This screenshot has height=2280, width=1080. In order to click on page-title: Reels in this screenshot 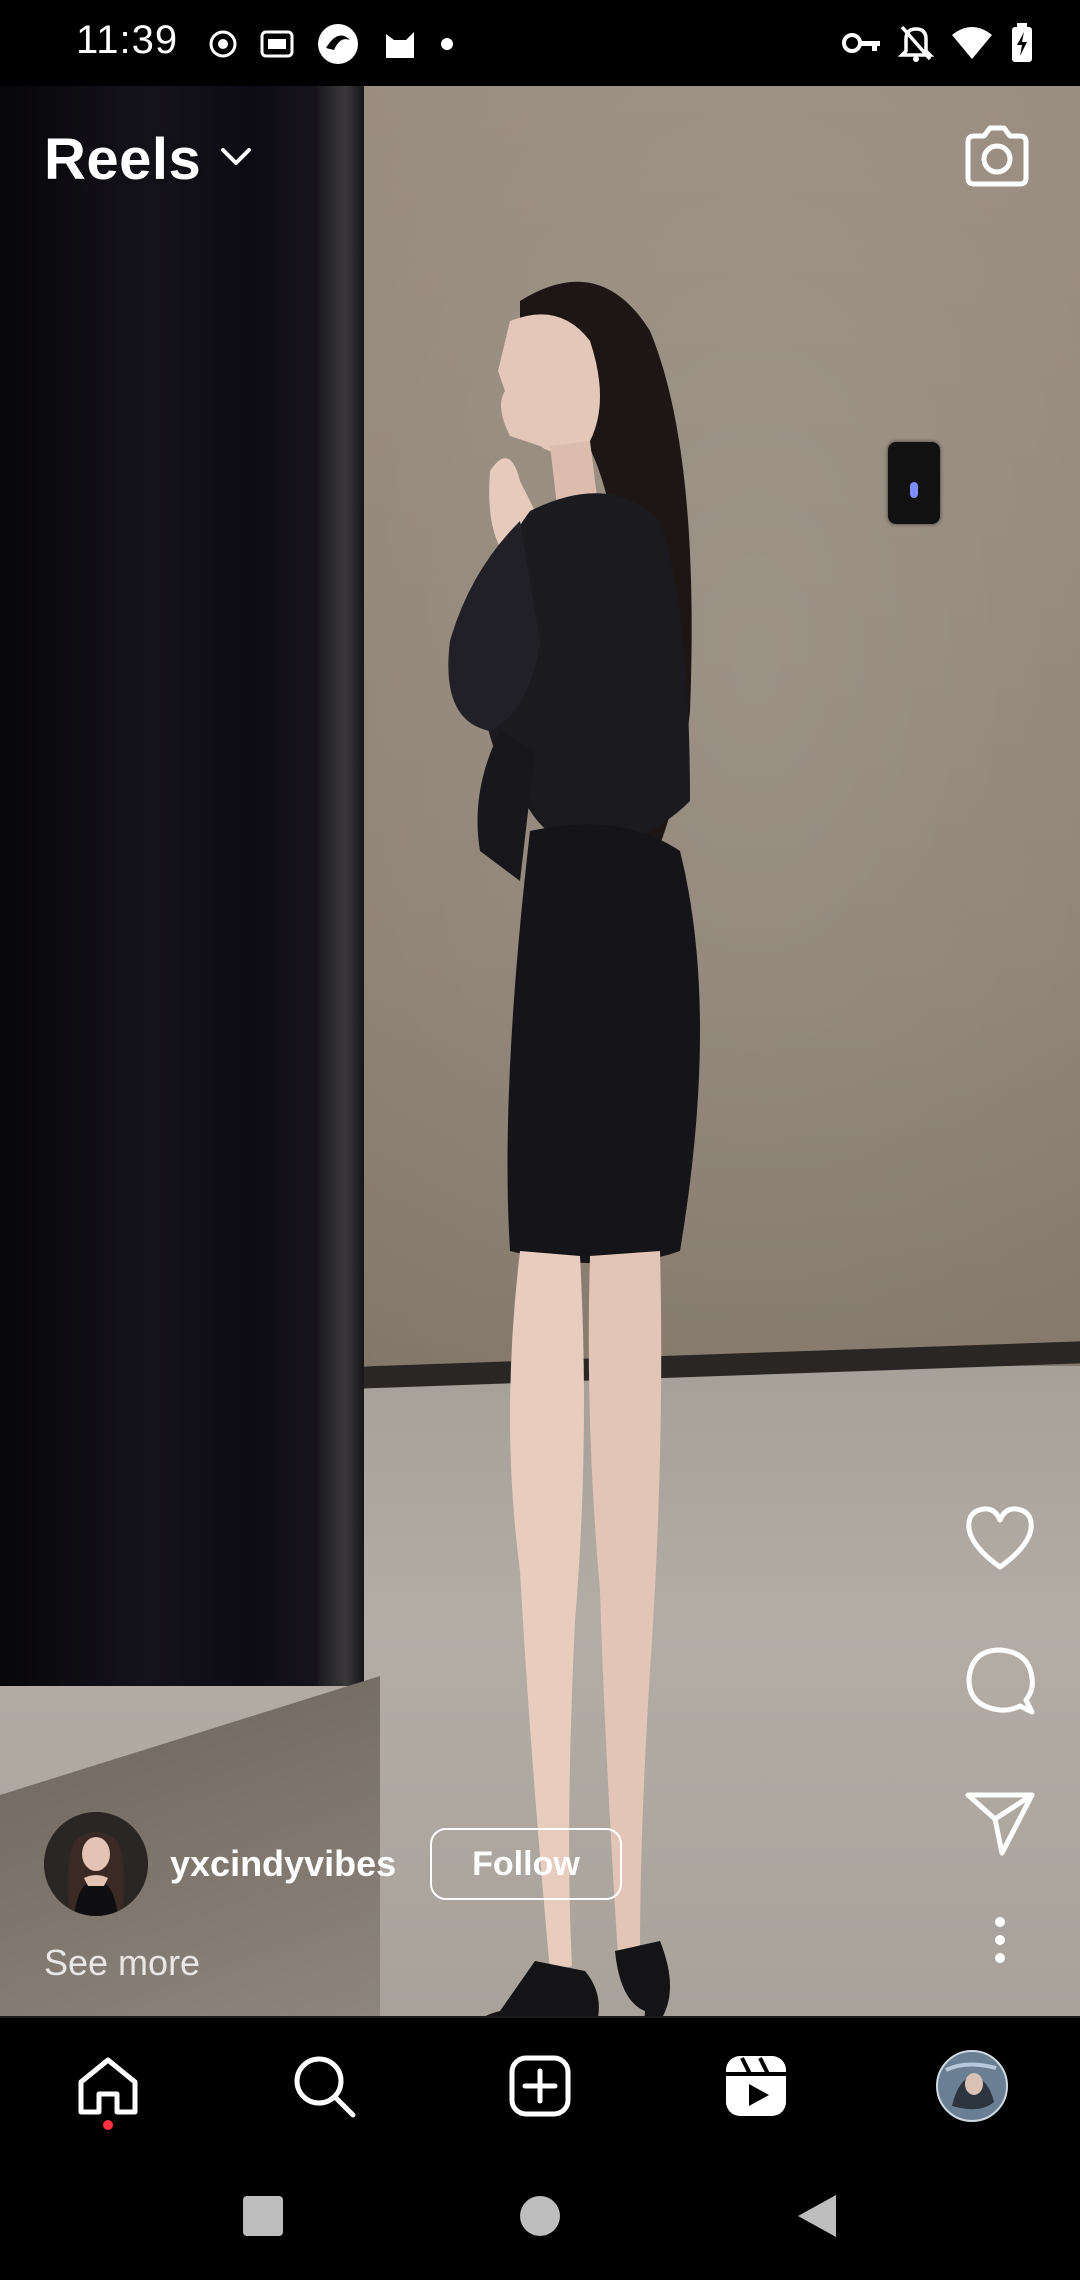, I will do `click(123, 159)`.